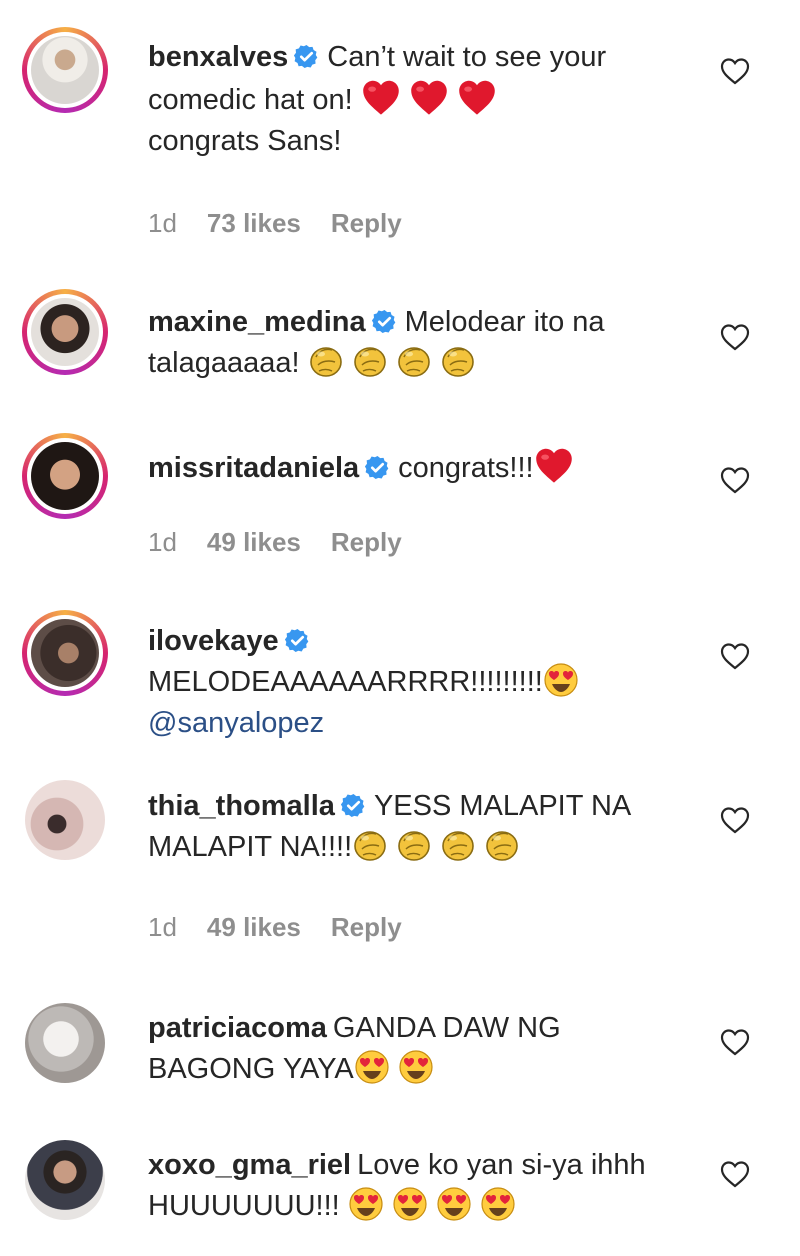  Describe the element at coordinates (253, 468) in the screenshot. I see `username: missritadaniela` at that location.